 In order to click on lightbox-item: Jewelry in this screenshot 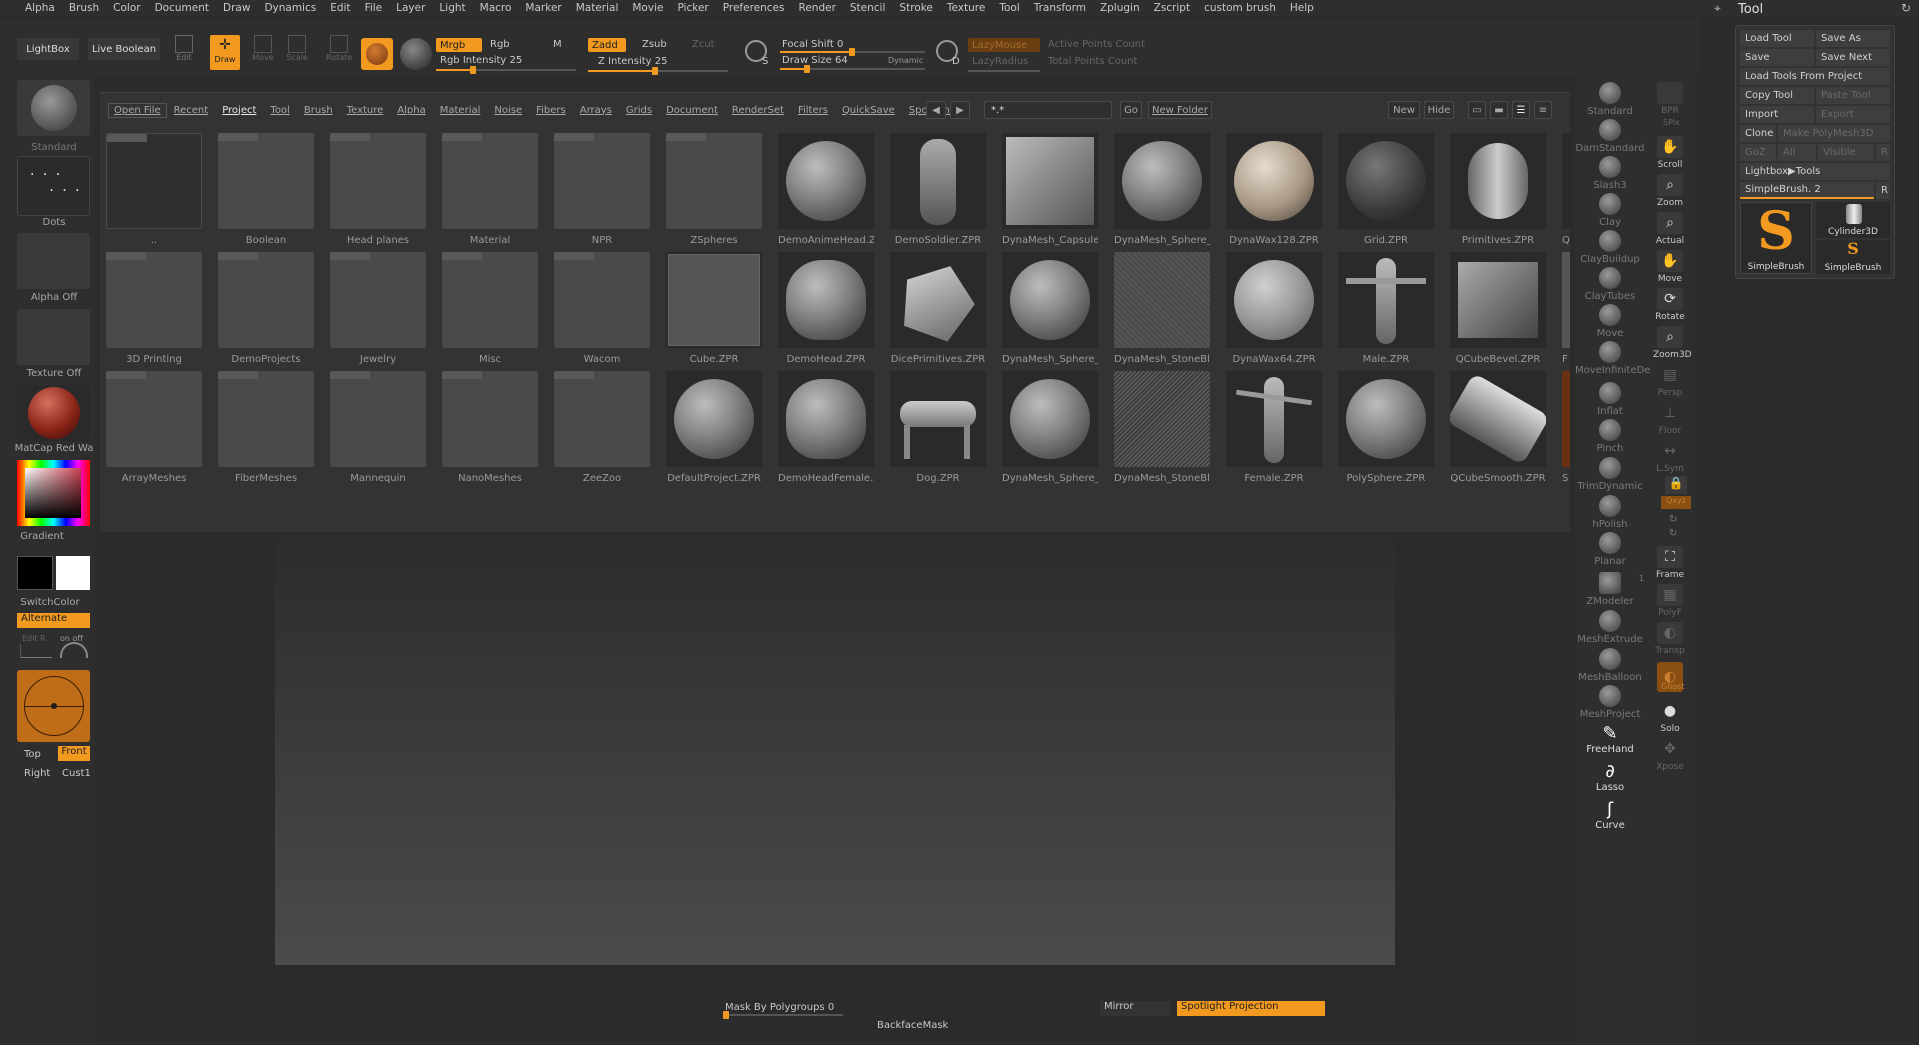, I will do `click(378, 308)`.